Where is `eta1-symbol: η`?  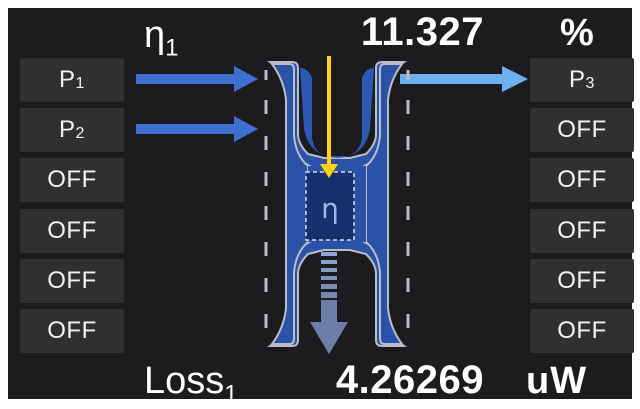 eta1-symbol: η is located at coordinates (155, 35).